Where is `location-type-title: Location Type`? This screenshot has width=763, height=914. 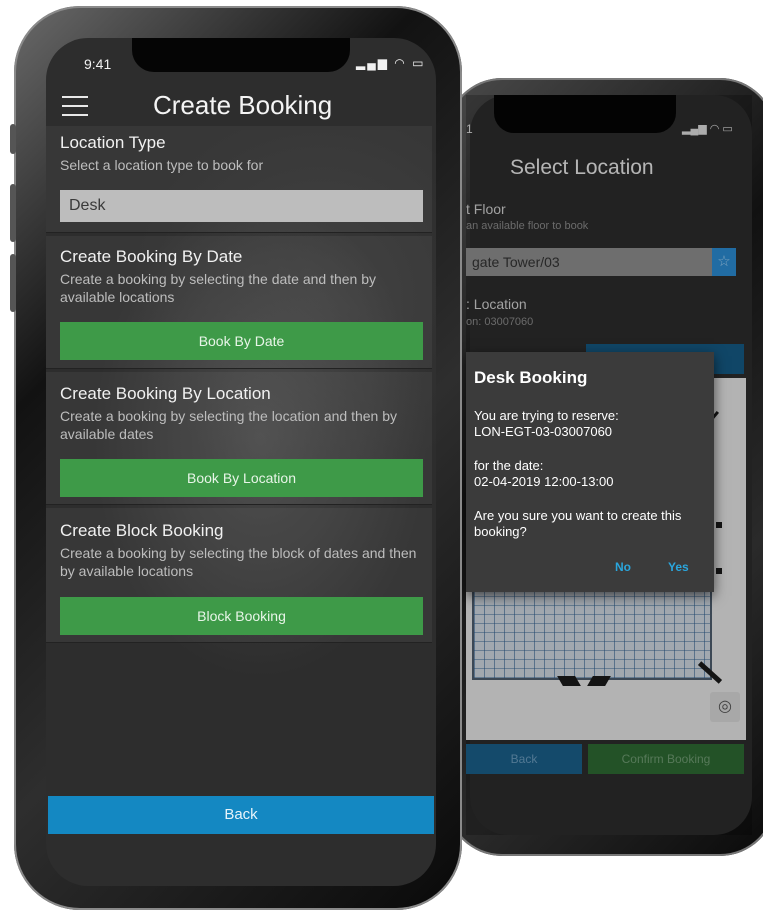
location-type-title: Location Type is located at coordinates (113, 142).